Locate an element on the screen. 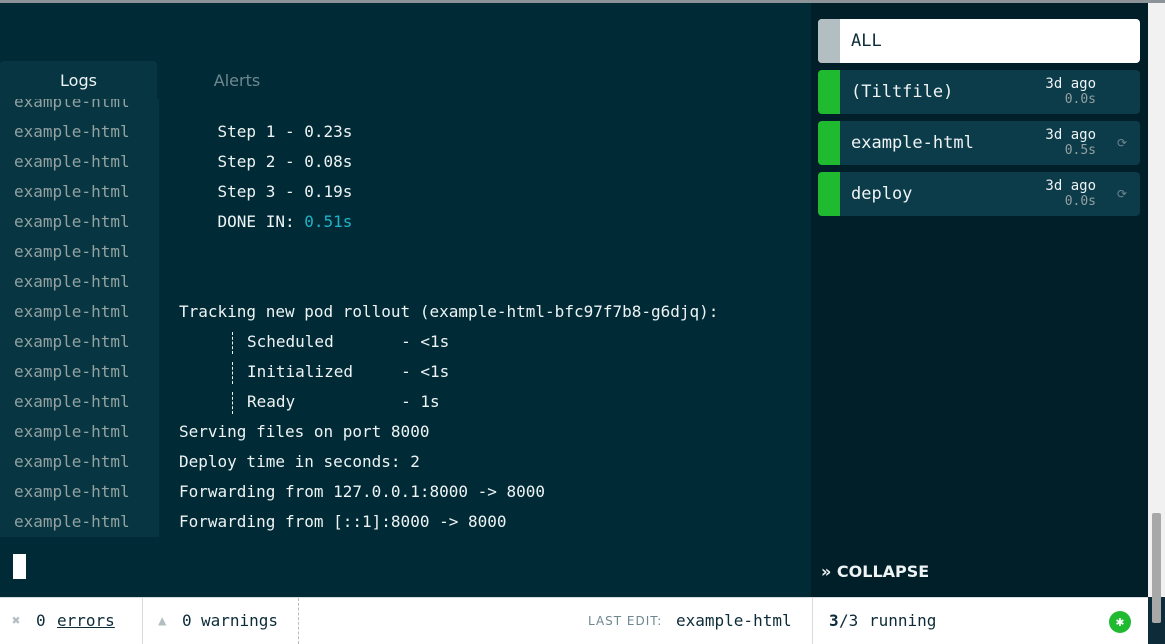 The height and width of the screenshot is (644, 1165). log-line: example-html Serving files on port 8000 is located at coordinates (405, 432).